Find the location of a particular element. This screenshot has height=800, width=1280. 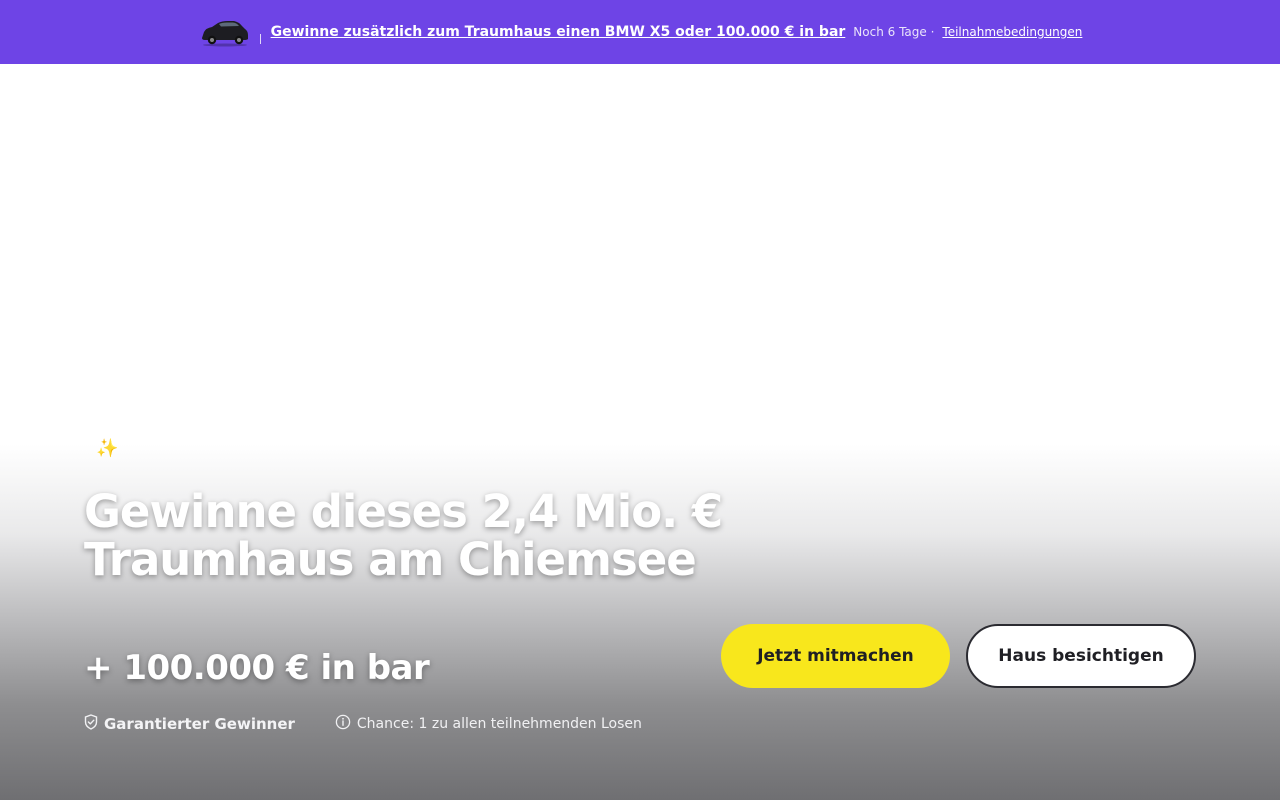

banner-divider is located at coordinates (260, 39).